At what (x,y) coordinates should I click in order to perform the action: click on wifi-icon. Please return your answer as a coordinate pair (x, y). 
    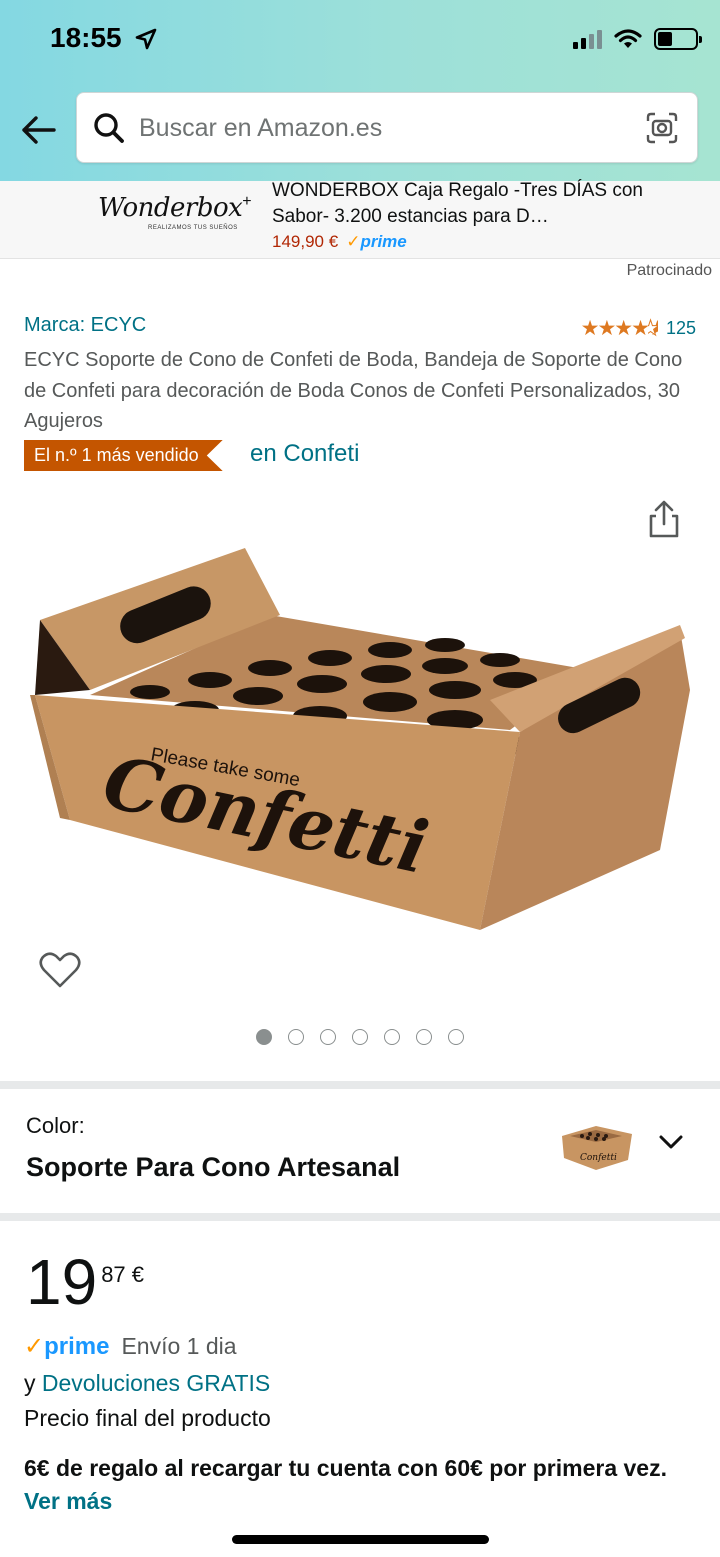
    Looking at the image, I should click on (628, 38).